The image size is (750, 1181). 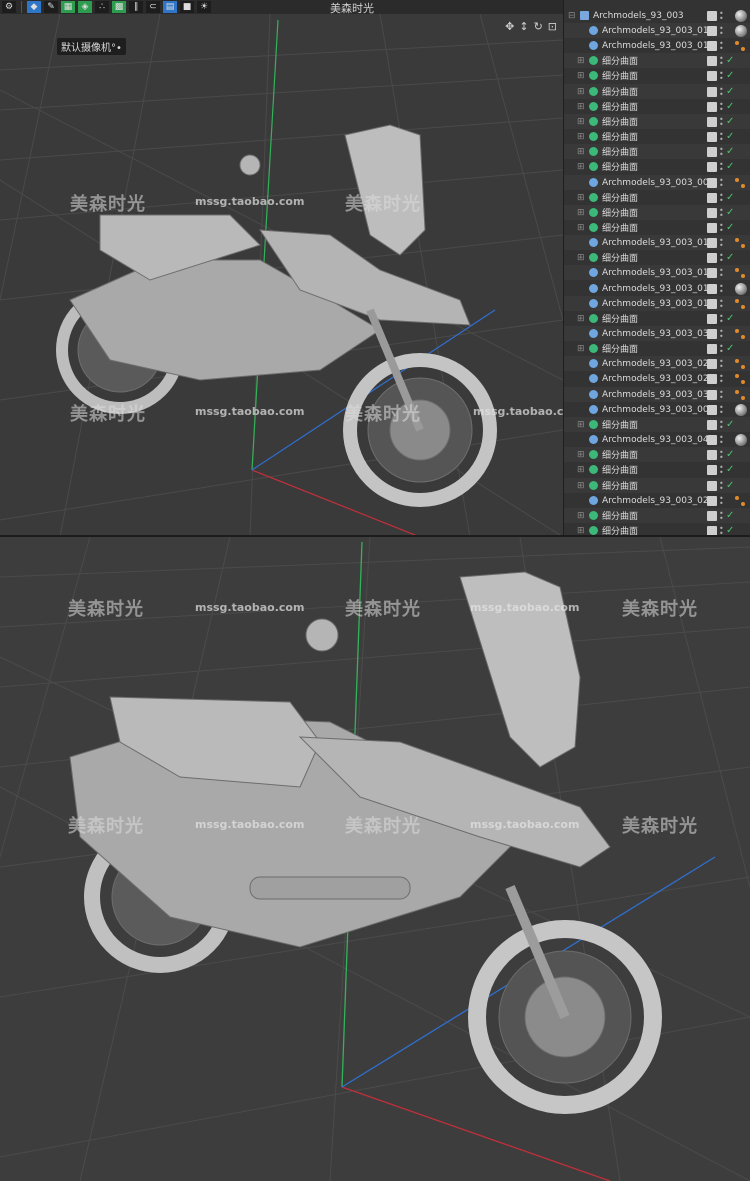 I want to click on floor-icon: ▤, so click(x=170, y=7).